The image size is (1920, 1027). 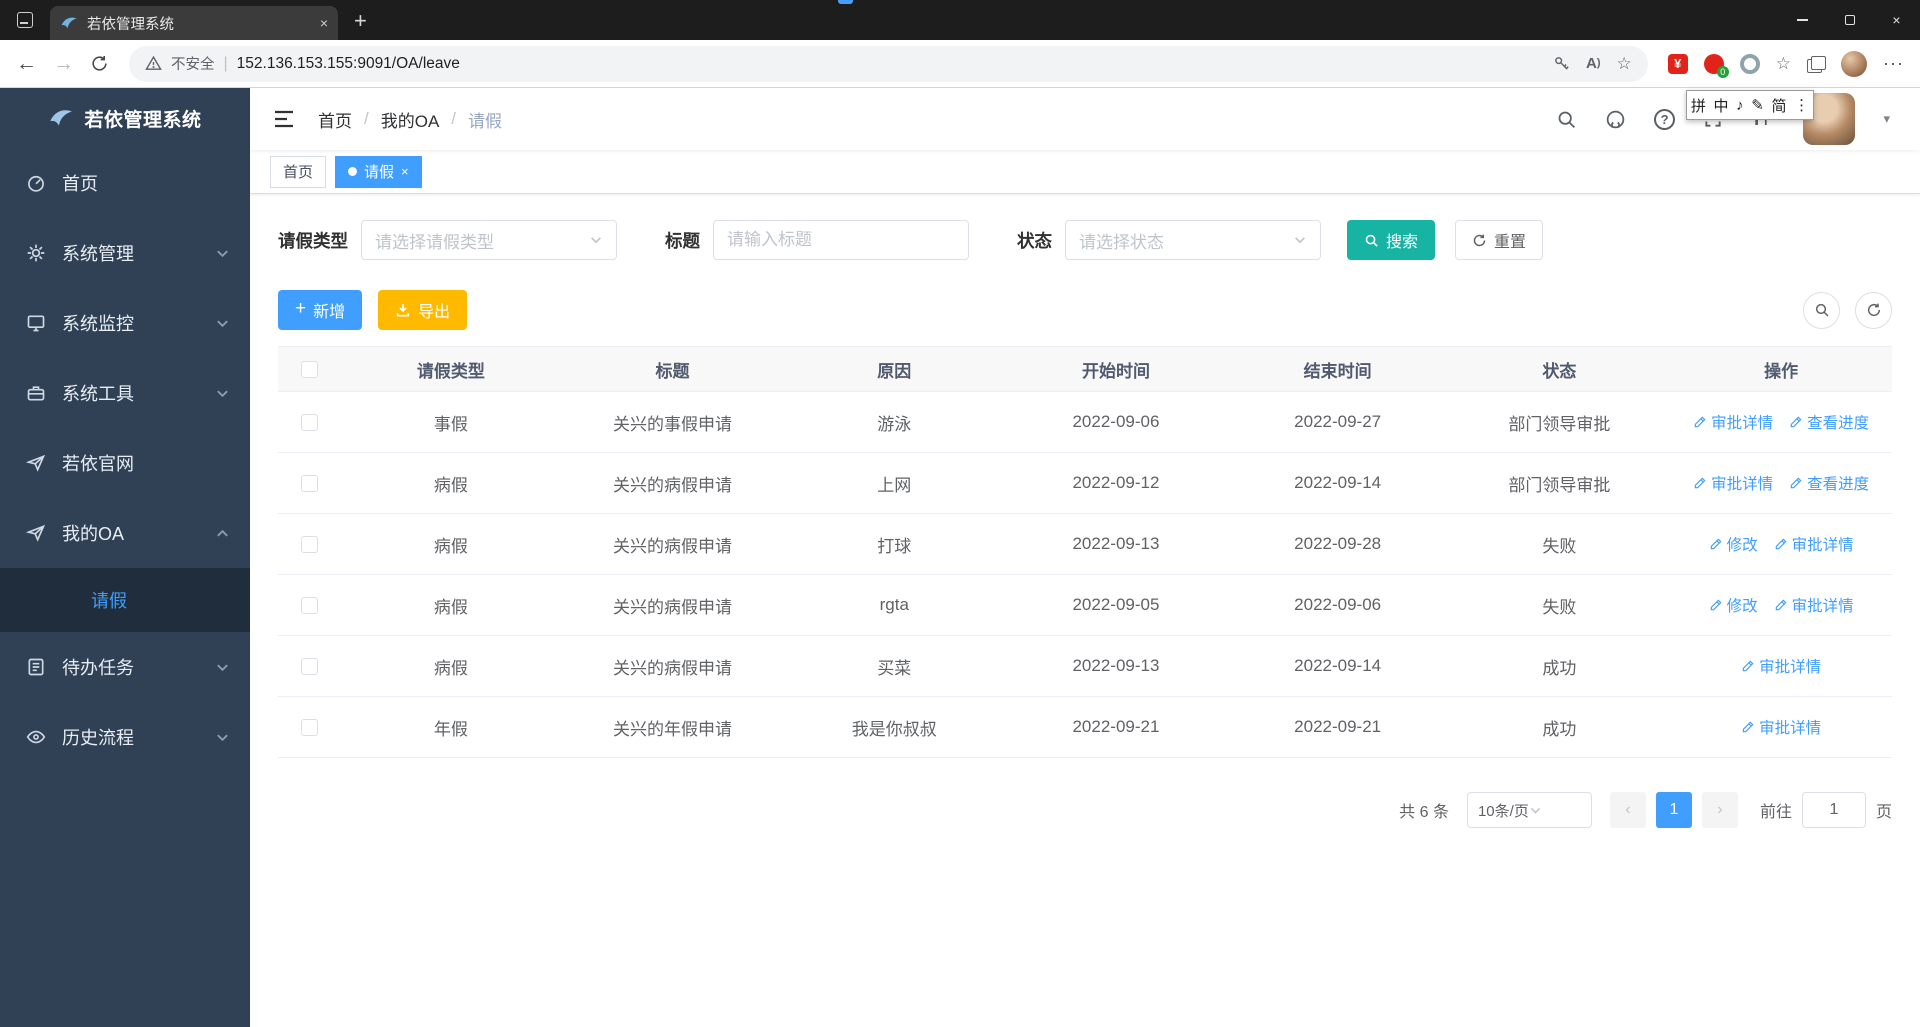 I want to click on next-page-button: ›, so click(x=1719, y=810).